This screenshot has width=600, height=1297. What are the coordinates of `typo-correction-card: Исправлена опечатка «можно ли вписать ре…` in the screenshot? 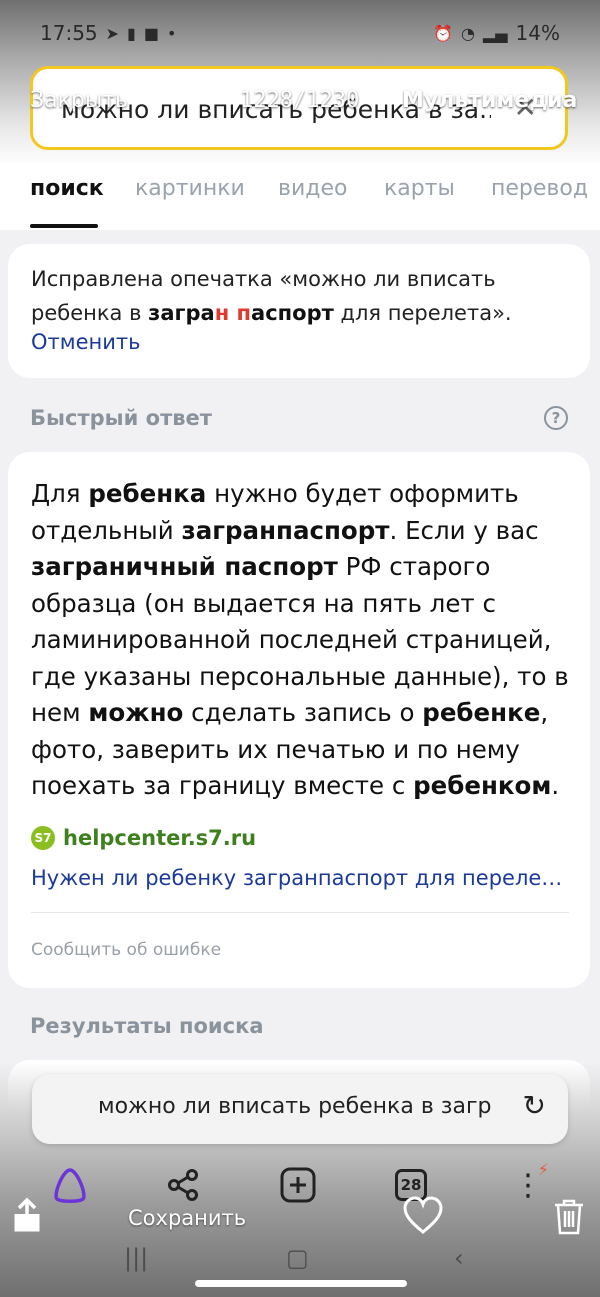 It's located at (299, 311).